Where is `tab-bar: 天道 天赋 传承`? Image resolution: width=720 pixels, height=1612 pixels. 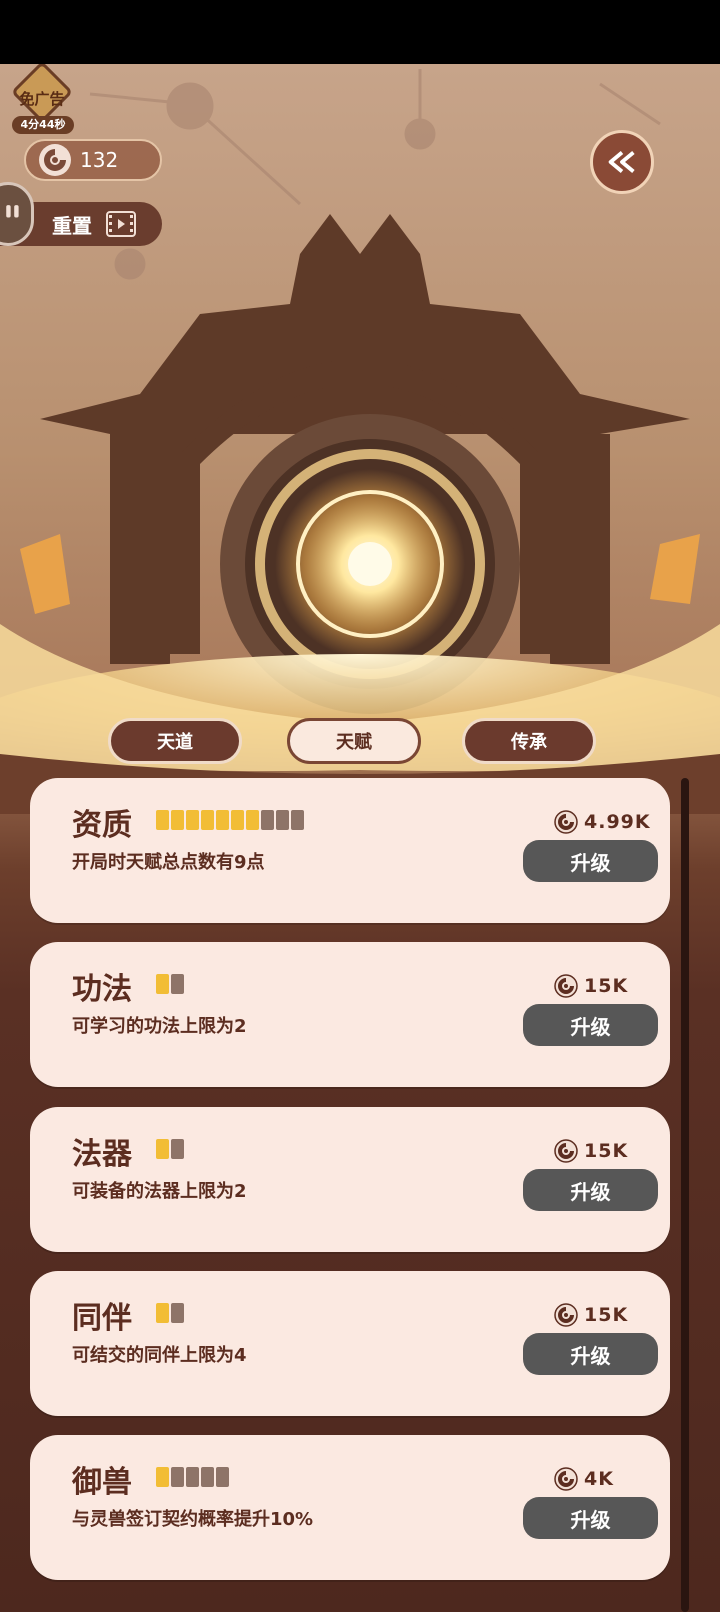 tab-bar: 天道 天赋 传承 is located at coordinates (360, 743).